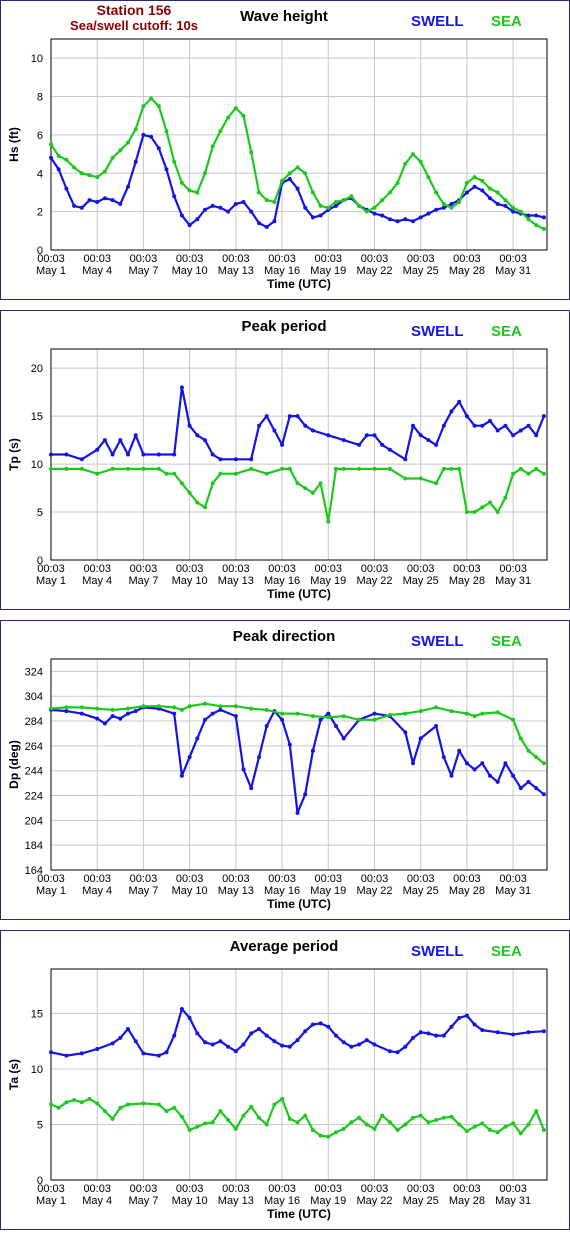  What do you see at coordinates (284, 636) in the screenshot?
I see `chart-title: Peak direction` at bounding box center [284, 636].